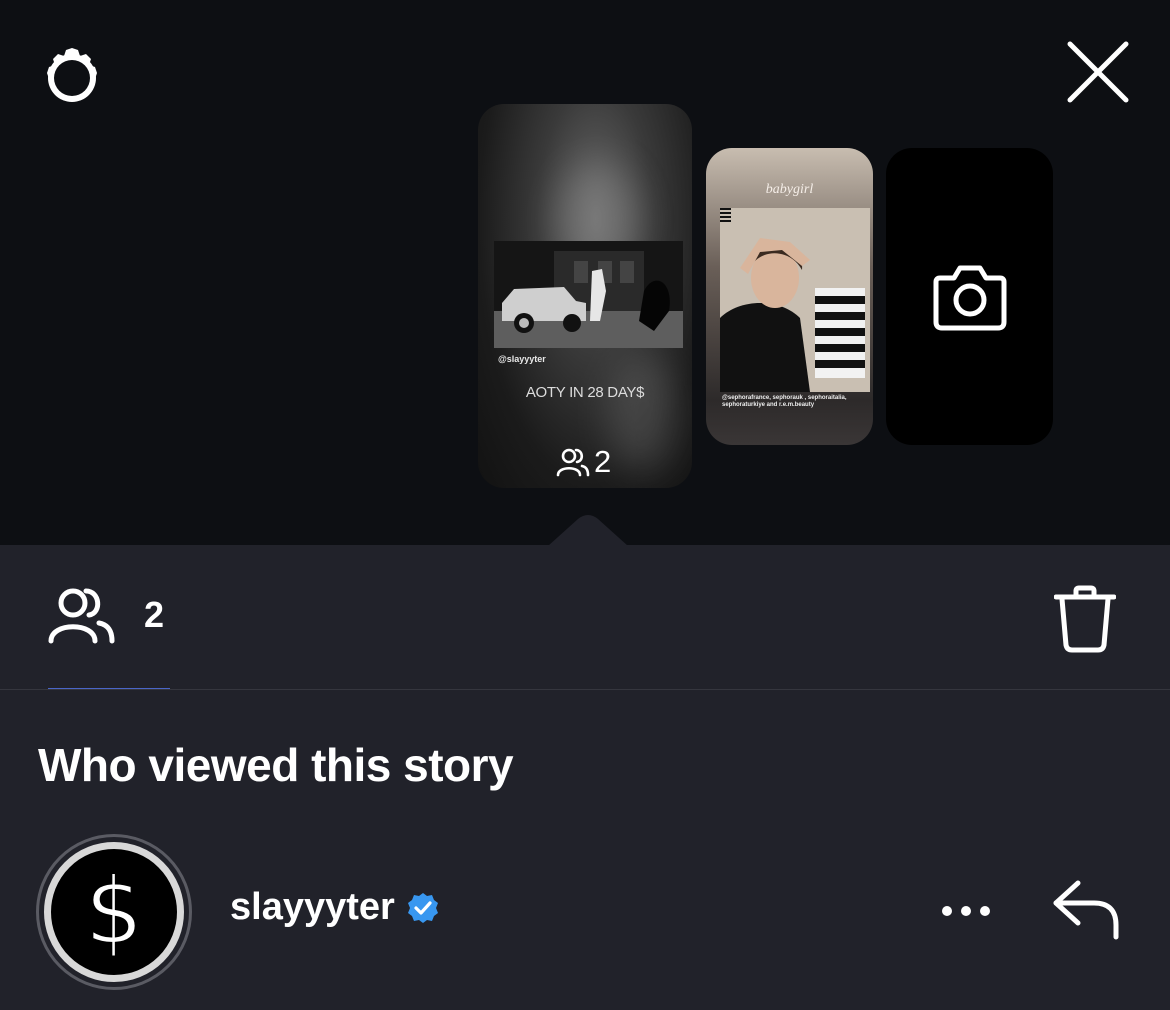 The width and height of the screenshot is (1170, 1010). Describe the element at coordinates (312, 907) in the screenshot. I see `username-text: slayyyter` at that location.